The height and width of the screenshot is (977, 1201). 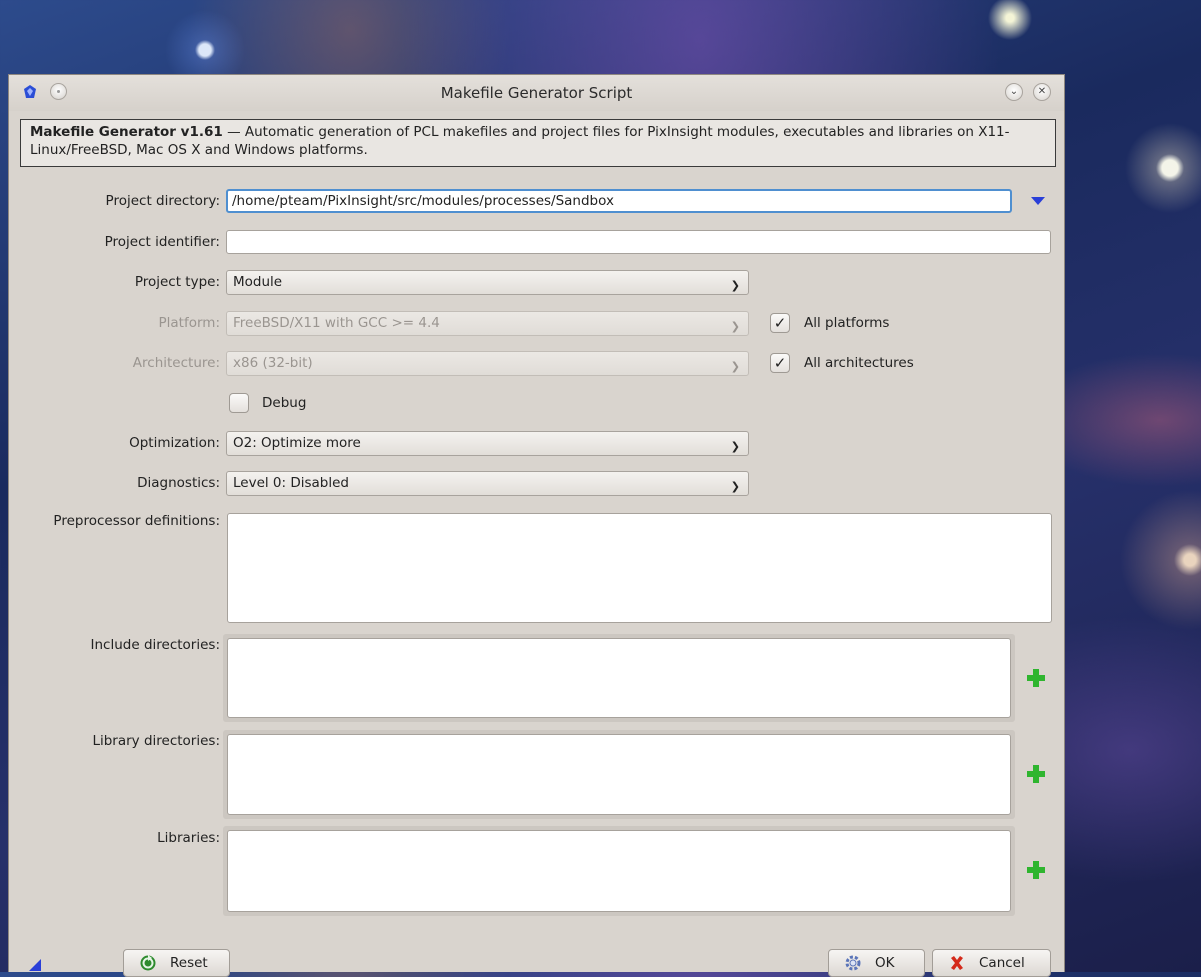 I want to click on optimization-select: O2: Optimize more ❯, so click(x=487, y=443).